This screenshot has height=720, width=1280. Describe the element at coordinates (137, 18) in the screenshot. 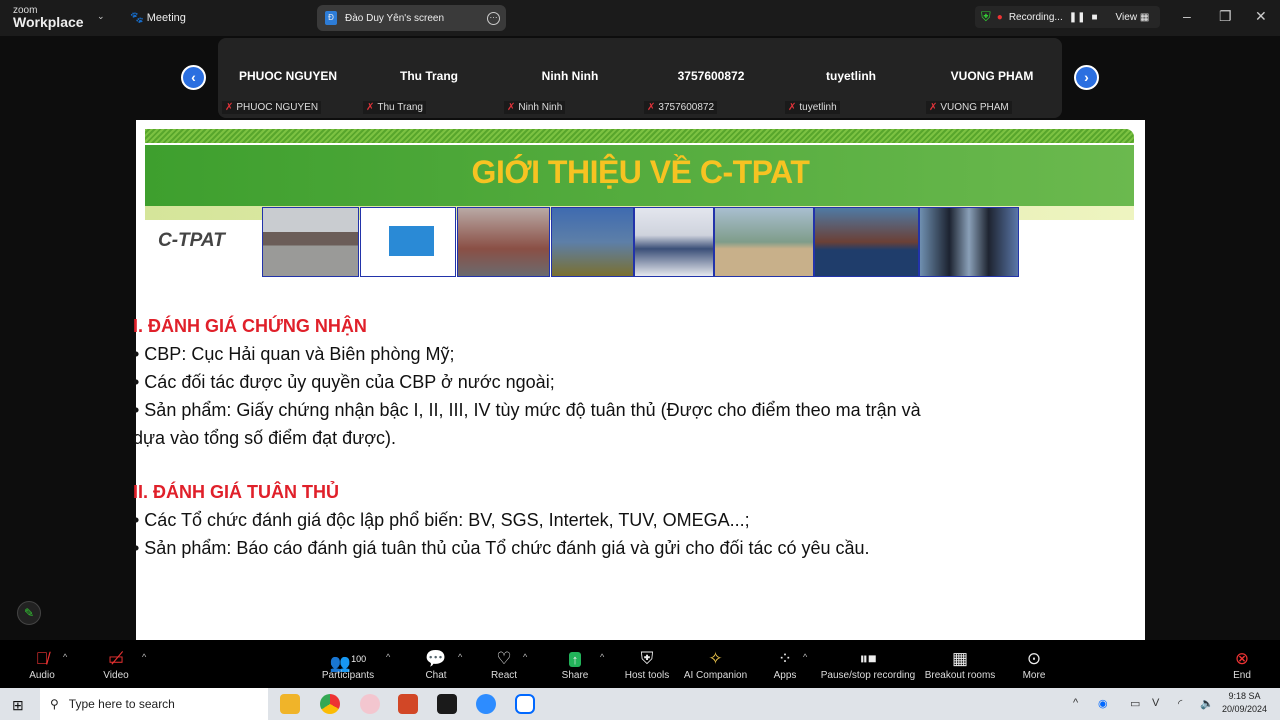

I see `paw-icon: 🐾` at that location.